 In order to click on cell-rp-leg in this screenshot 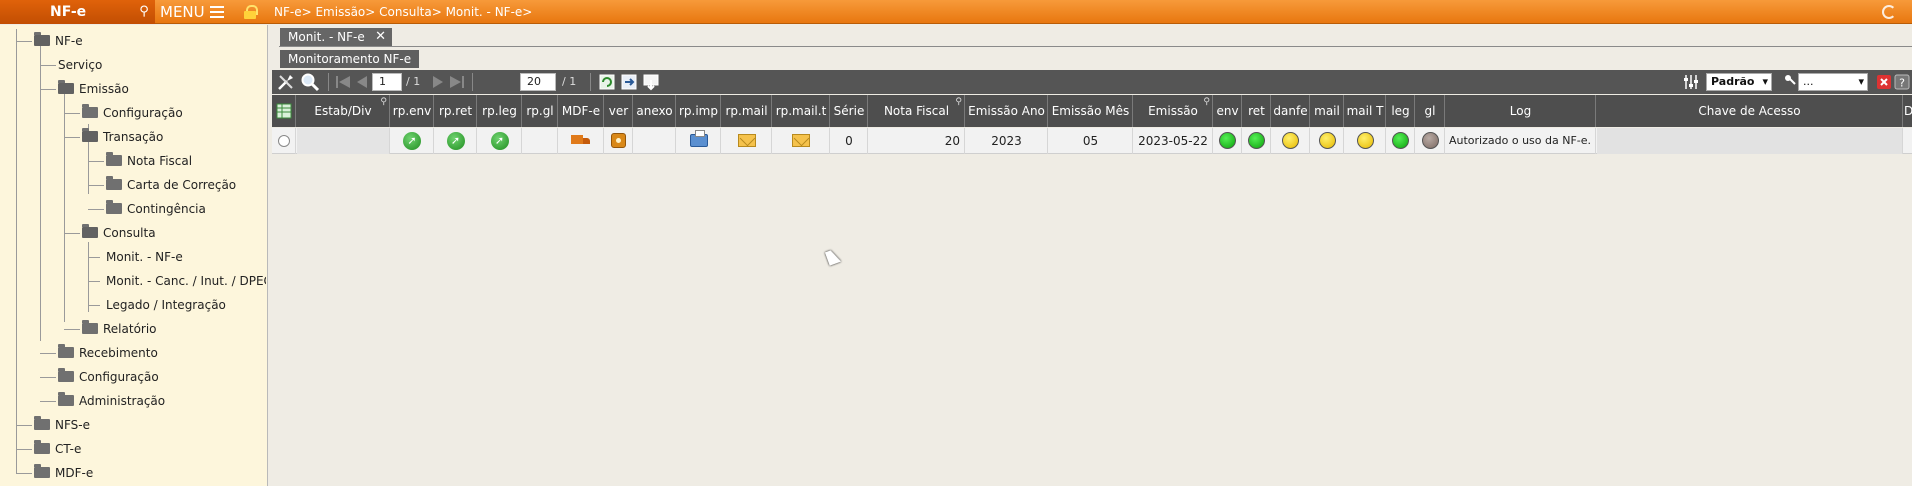, I will do `click(500, 141)`.